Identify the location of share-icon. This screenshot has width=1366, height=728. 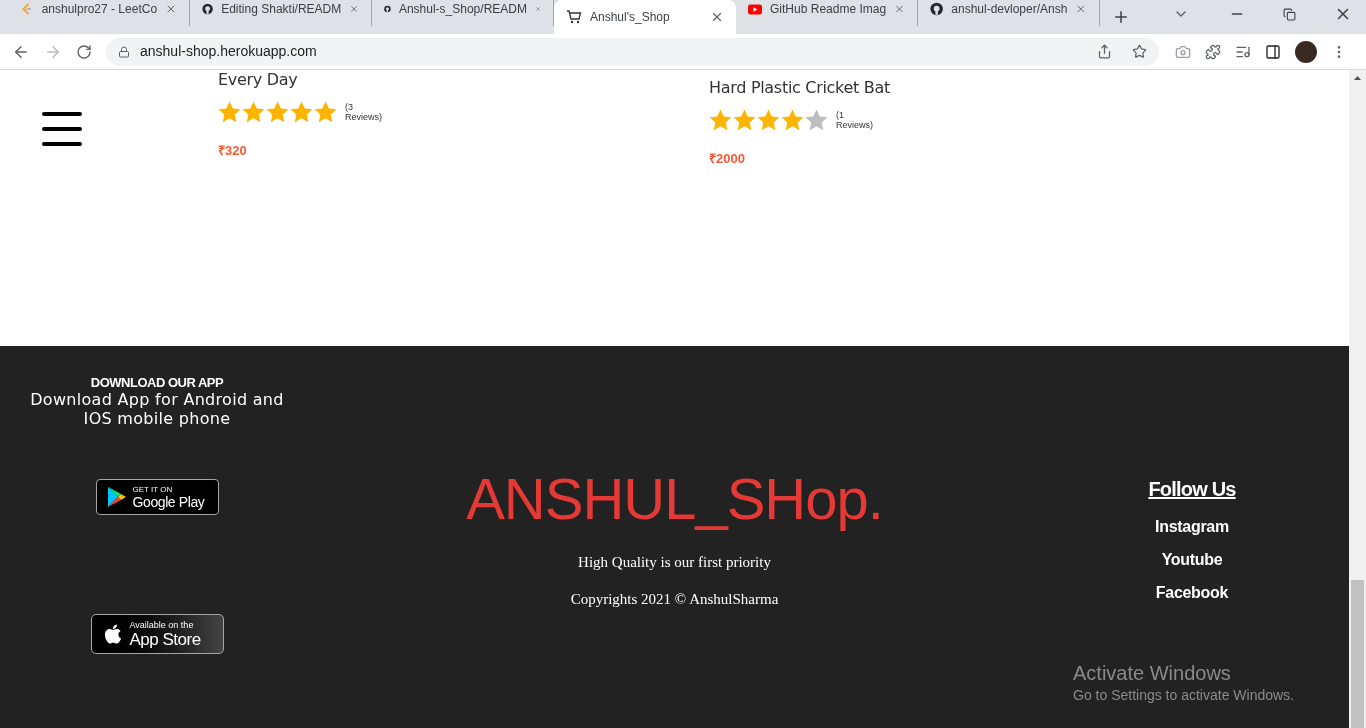
(1104, 51).